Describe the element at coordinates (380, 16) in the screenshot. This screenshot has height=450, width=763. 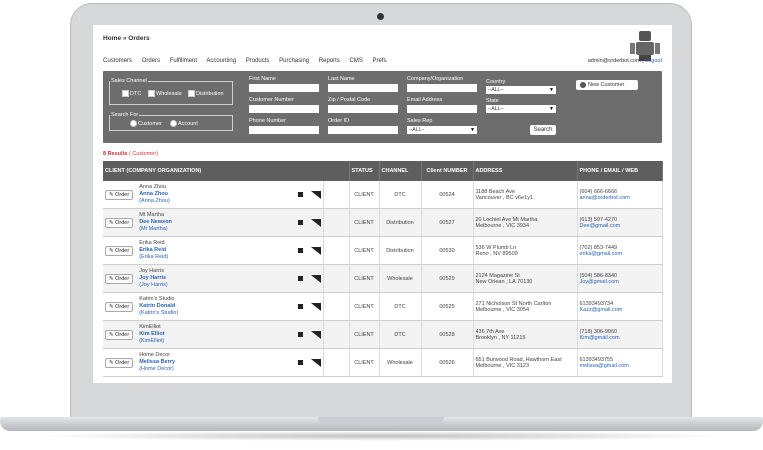
I see `webcam` at that location.